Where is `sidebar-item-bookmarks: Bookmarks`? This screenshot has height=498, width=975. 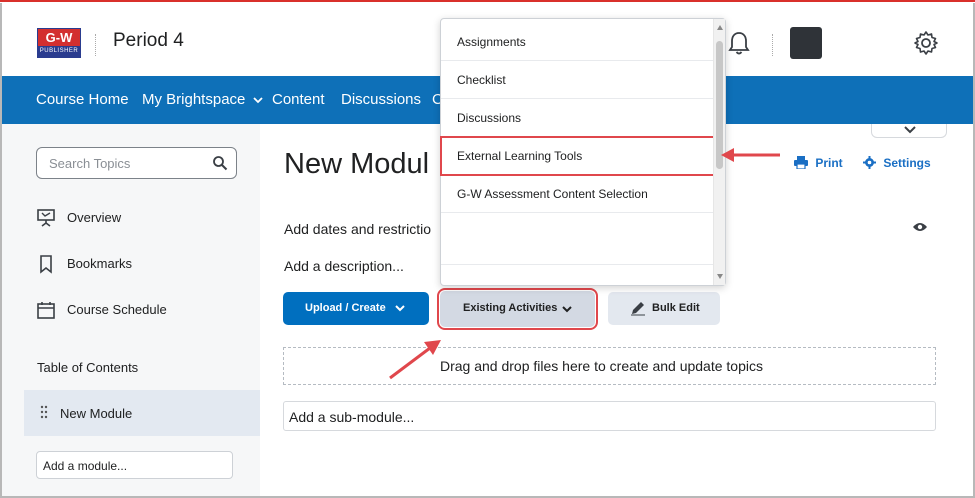 sidebar-item-bookmarks: Bookmarks is located at coordinates (146, 264).